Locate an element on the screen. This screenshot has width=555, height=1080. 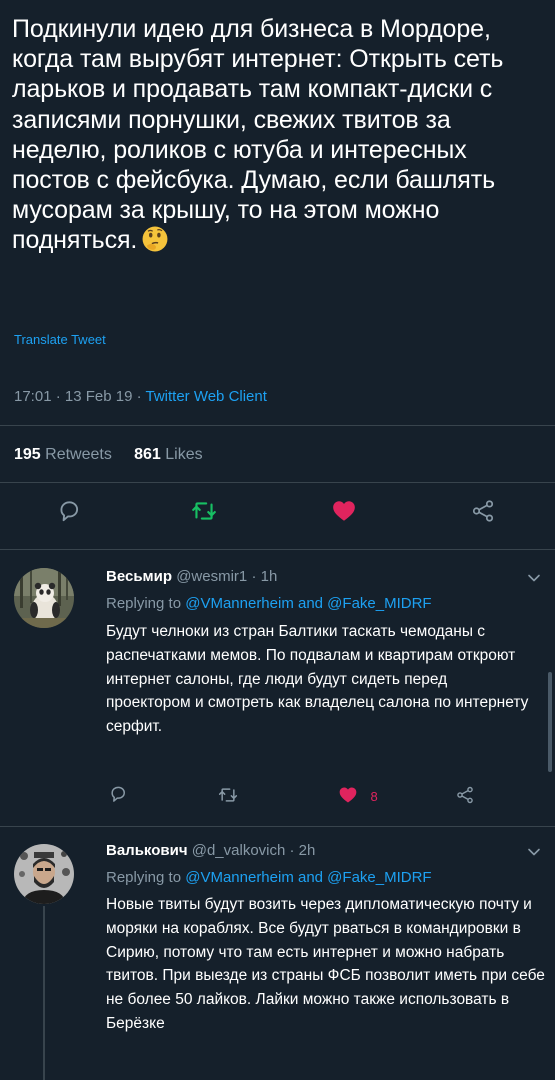
tweet-stats: 195 Retweets 861 Likes is located at coordinates (108, 455).